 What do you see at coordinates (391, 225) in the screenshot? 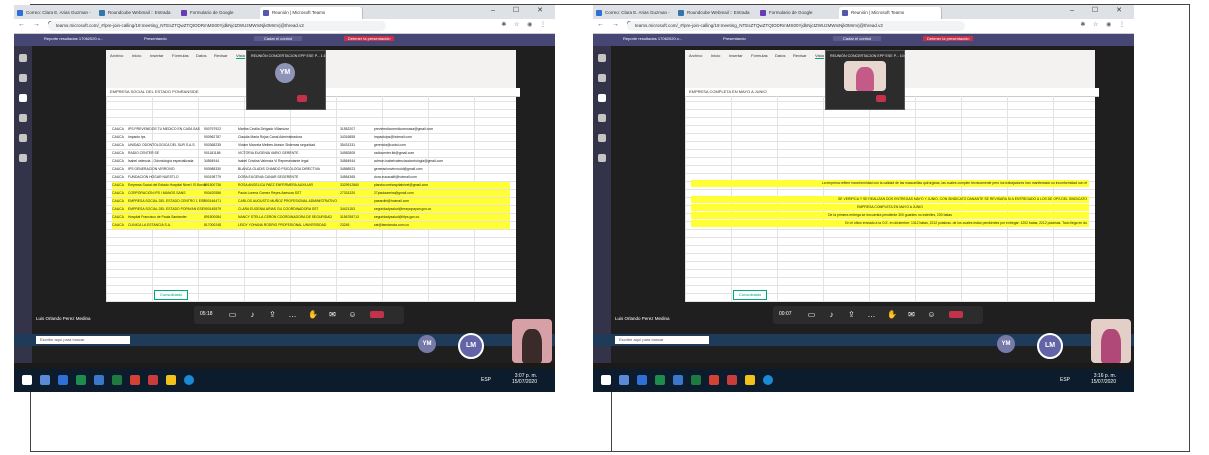
I see `table-cell: sst@laestancia.com.co` at bounding box center [391, 225].